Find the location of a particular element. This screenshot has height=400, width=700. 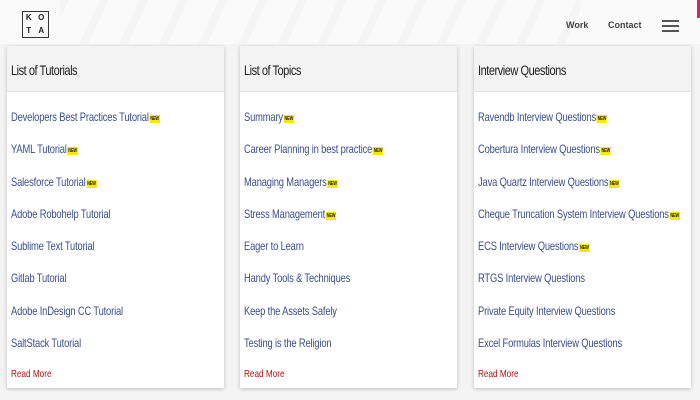

list-item: RTGS Interview Questions is located at coordinates (584, 287).